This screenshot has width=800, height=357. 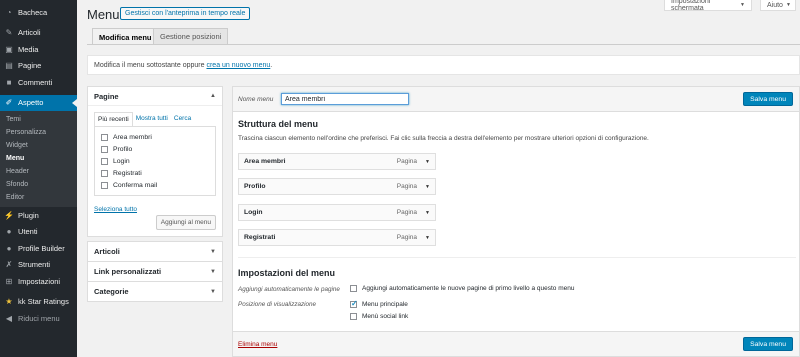 What do you see at coordinates (38, 197) in the screenshot?
I see `submenu-item-editor: Editor` at bounding box center [38, 197].